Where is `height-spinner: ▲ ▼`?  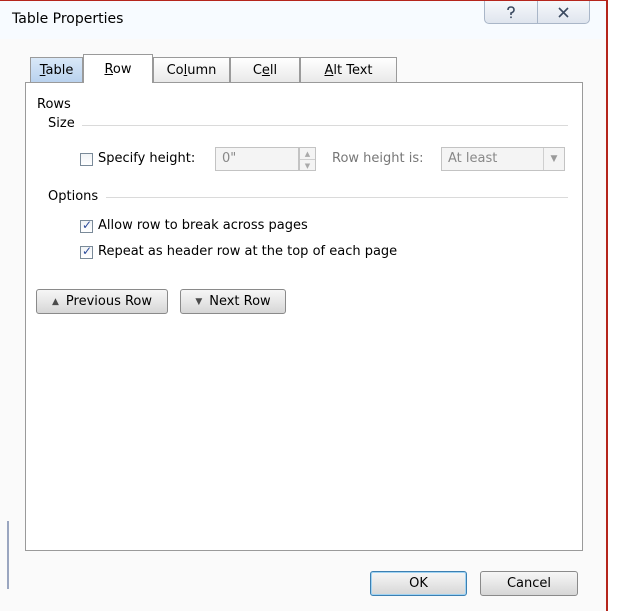
height-spinner: ▲ ▼ is located at coordinates (307, 159).